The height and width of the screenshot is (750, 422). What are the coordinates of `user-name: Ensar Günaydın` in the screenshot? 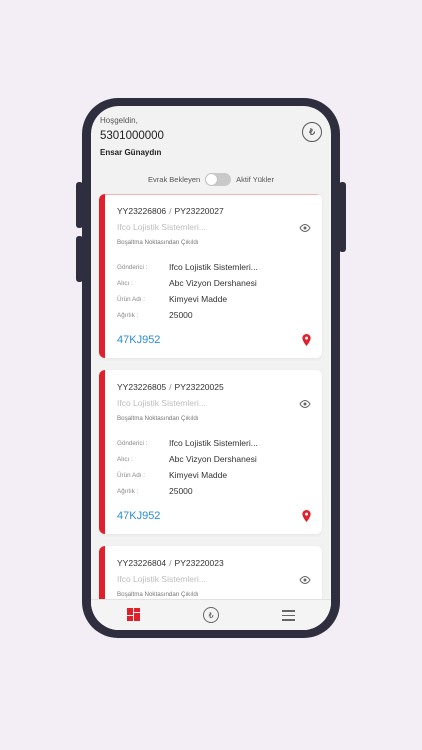 It's located at (131, 152).